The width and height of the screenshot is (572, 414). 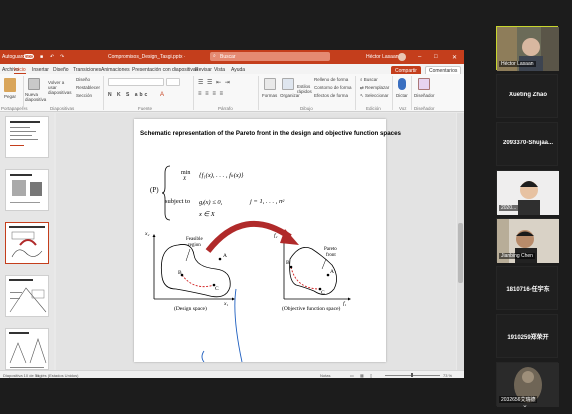 I want to click on participant-tile: 1910259郑荣开, so click(x=527, y=336).